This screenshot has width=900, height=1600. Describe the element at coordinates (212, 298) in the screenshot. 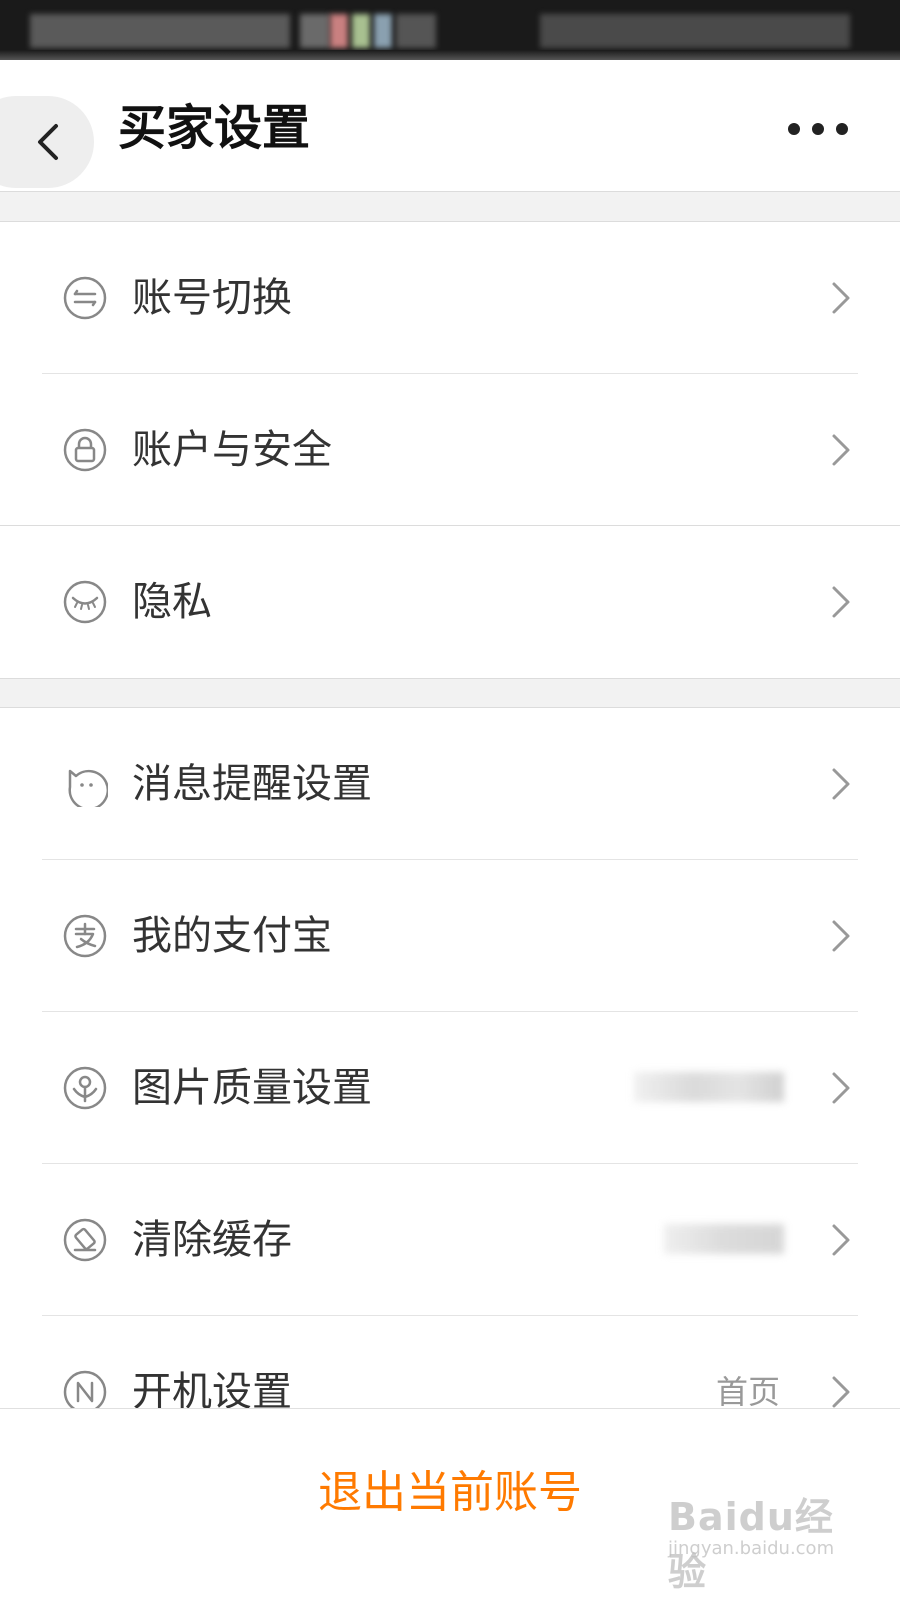

I see `settings-item-label: 账号切换` at that location.